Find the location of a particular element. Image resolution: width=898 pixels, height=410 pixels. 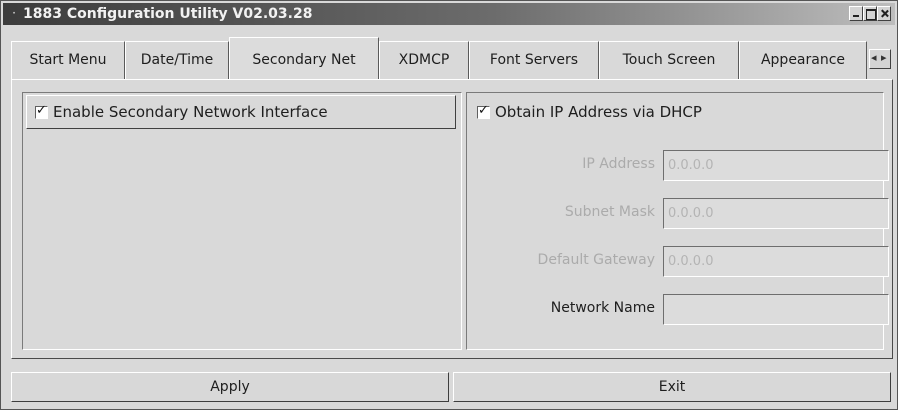

close-icon is located at coordinates (884, 13).